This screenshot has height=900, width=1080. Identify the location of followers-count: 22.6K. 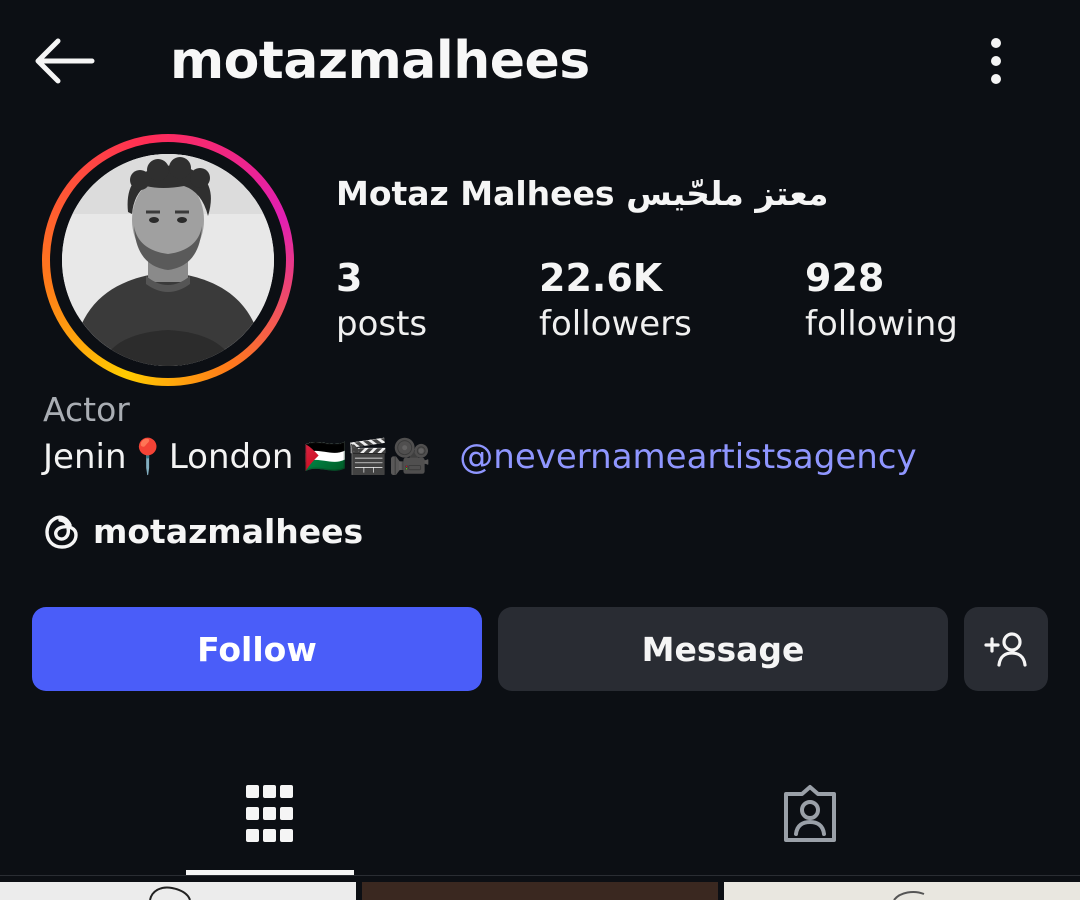
(601, 278).